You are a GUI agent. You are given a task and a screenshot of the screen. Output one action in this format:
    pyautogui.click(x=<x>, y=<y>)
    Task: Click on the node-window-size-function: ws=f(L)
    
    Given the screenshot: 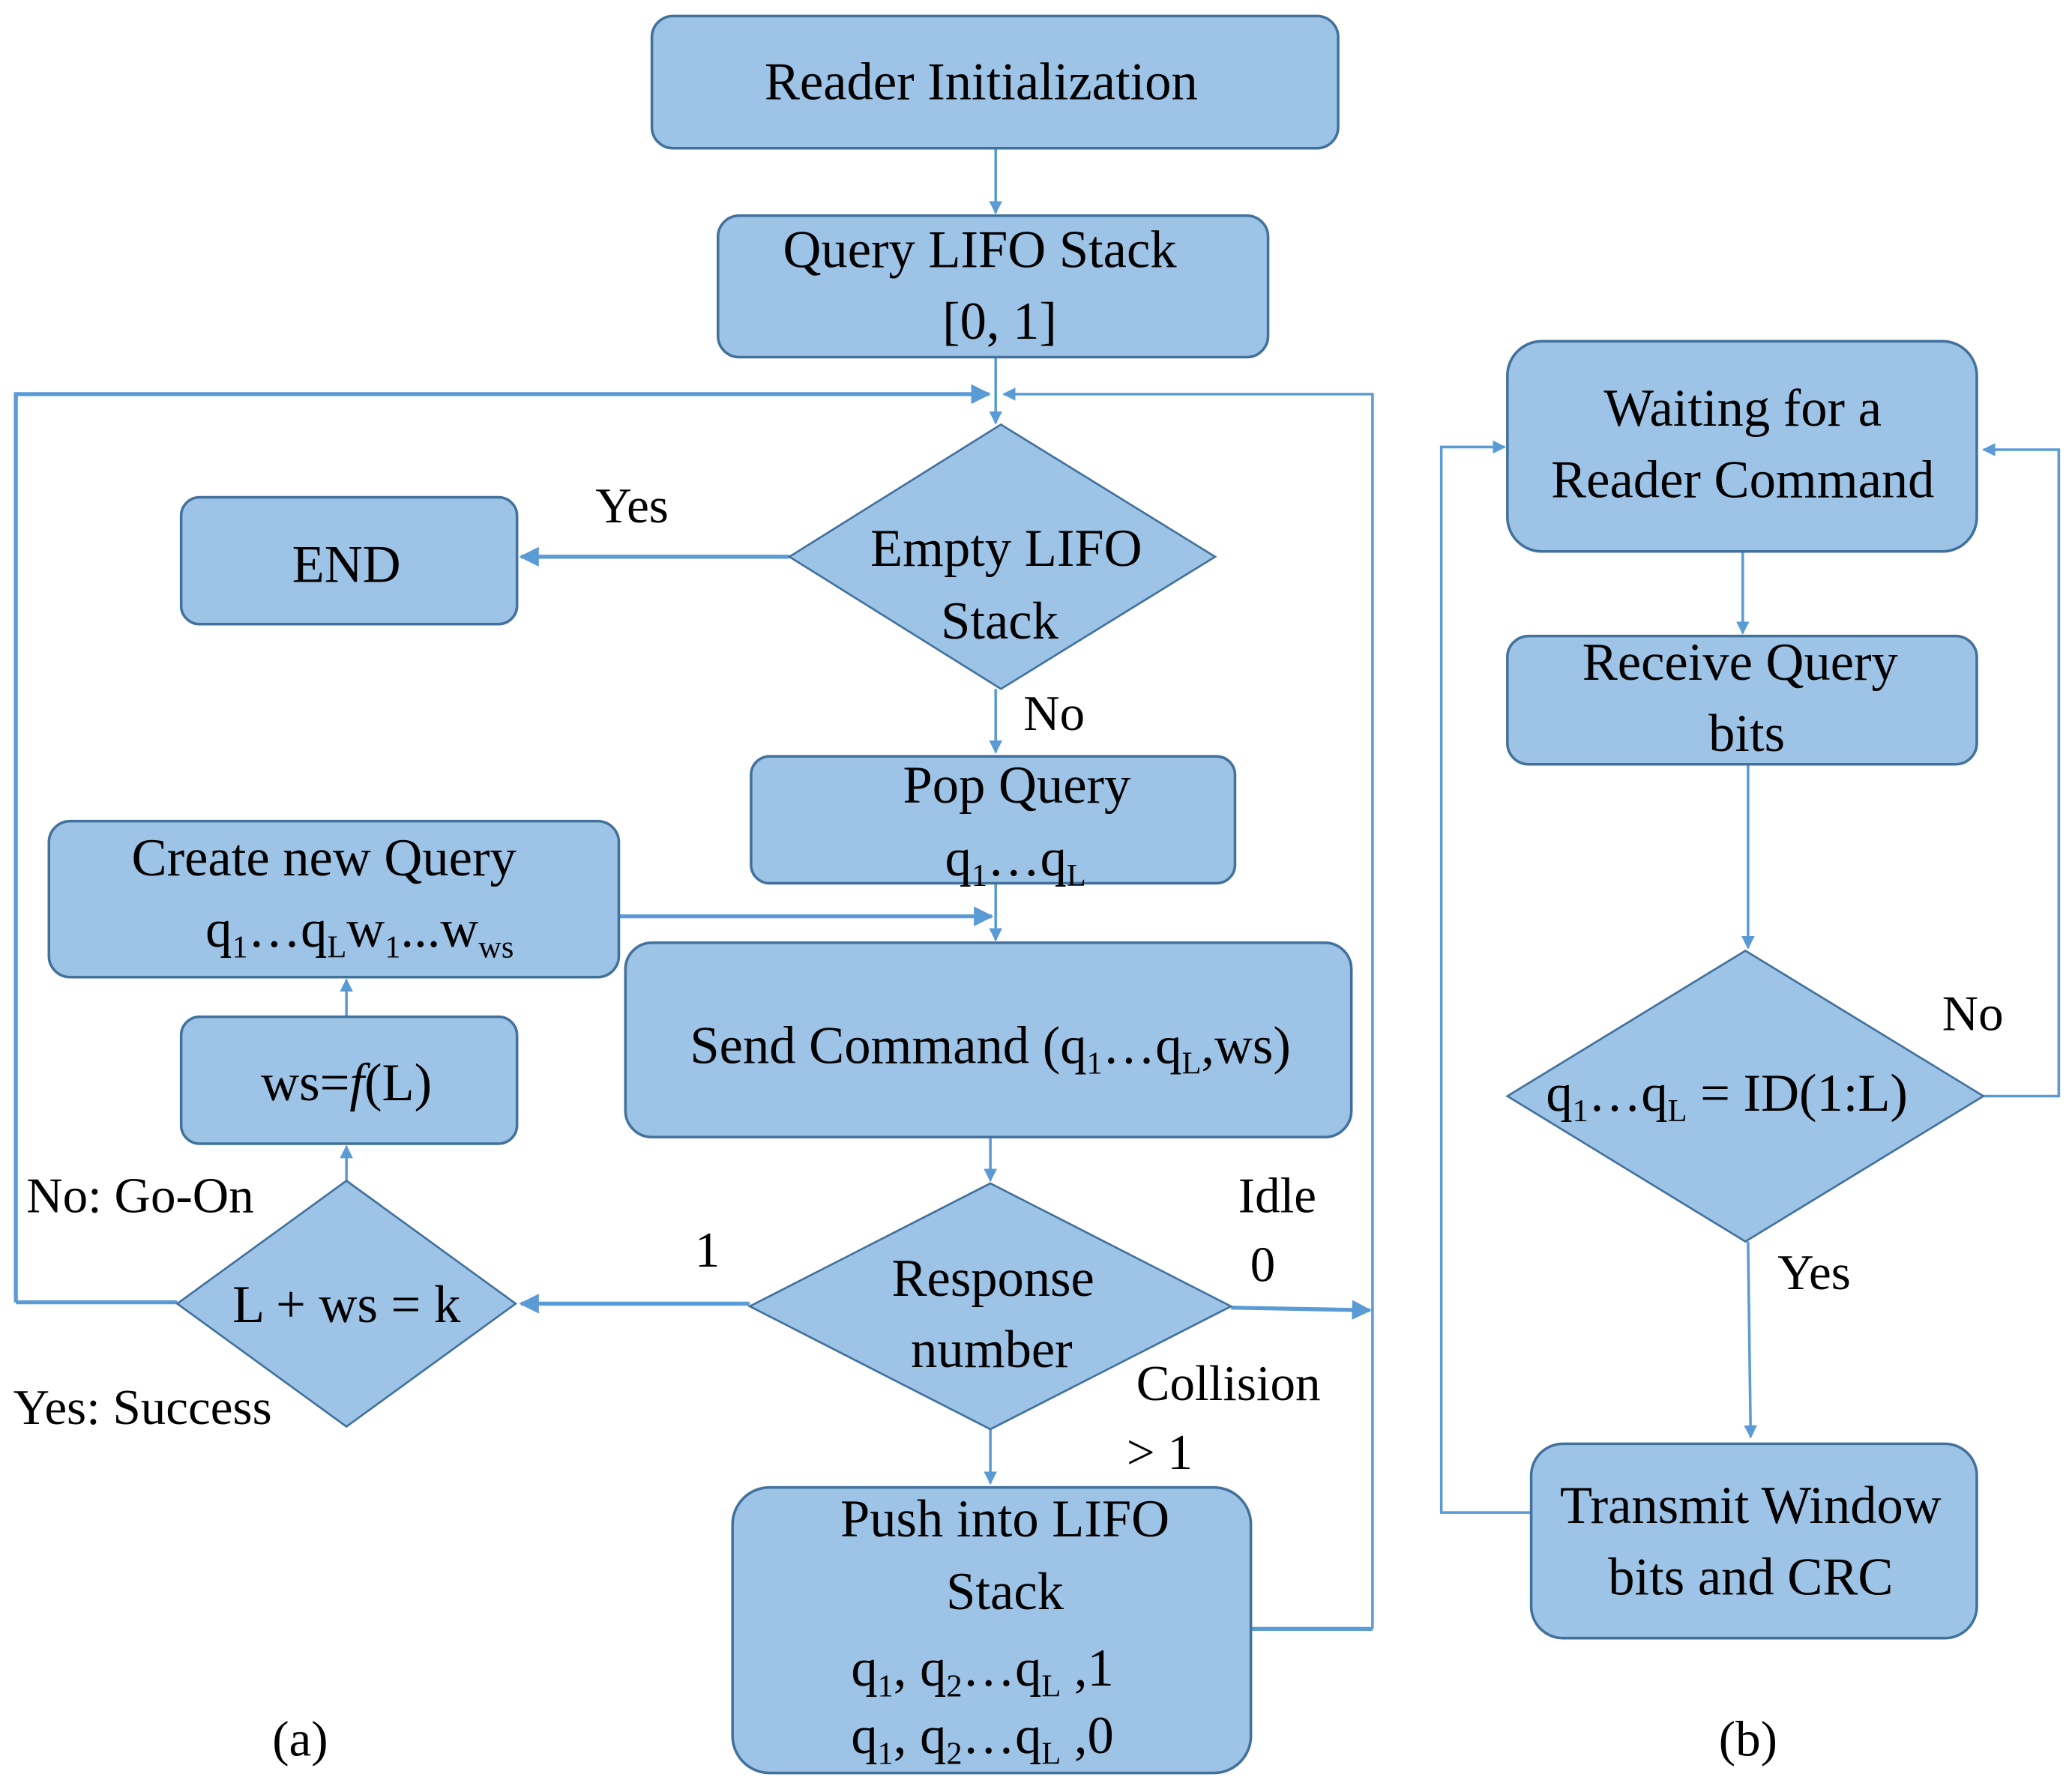 What is the action you would take?
    pyautogui.click(x=349, y=1080)
    